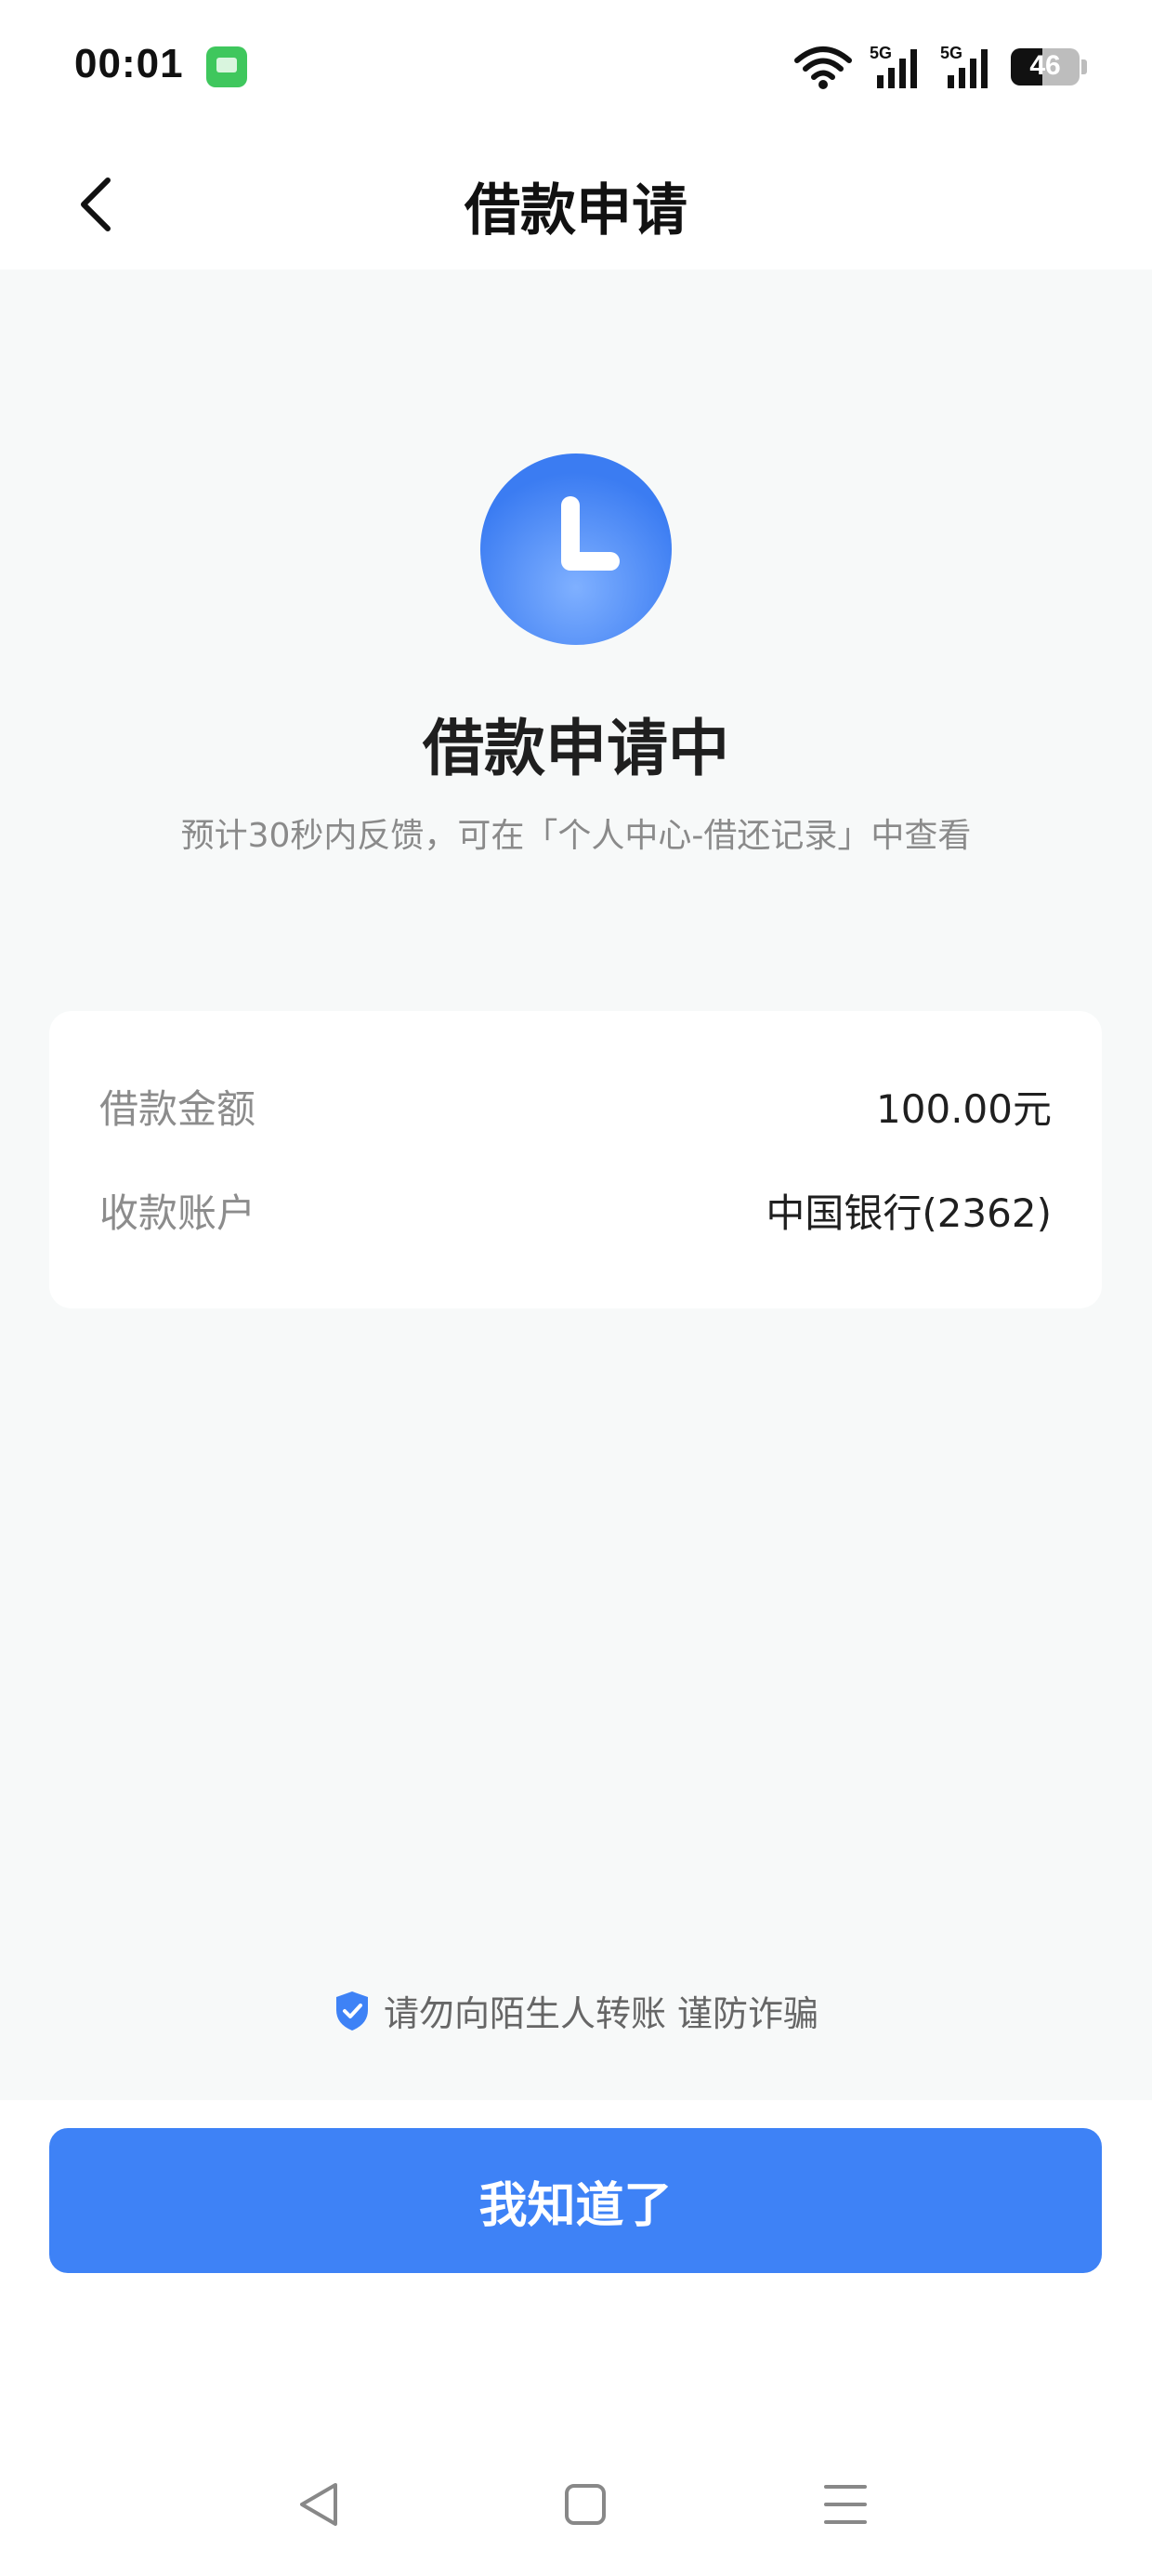  I want to click on system-nav-bar, so click(576, 2504).